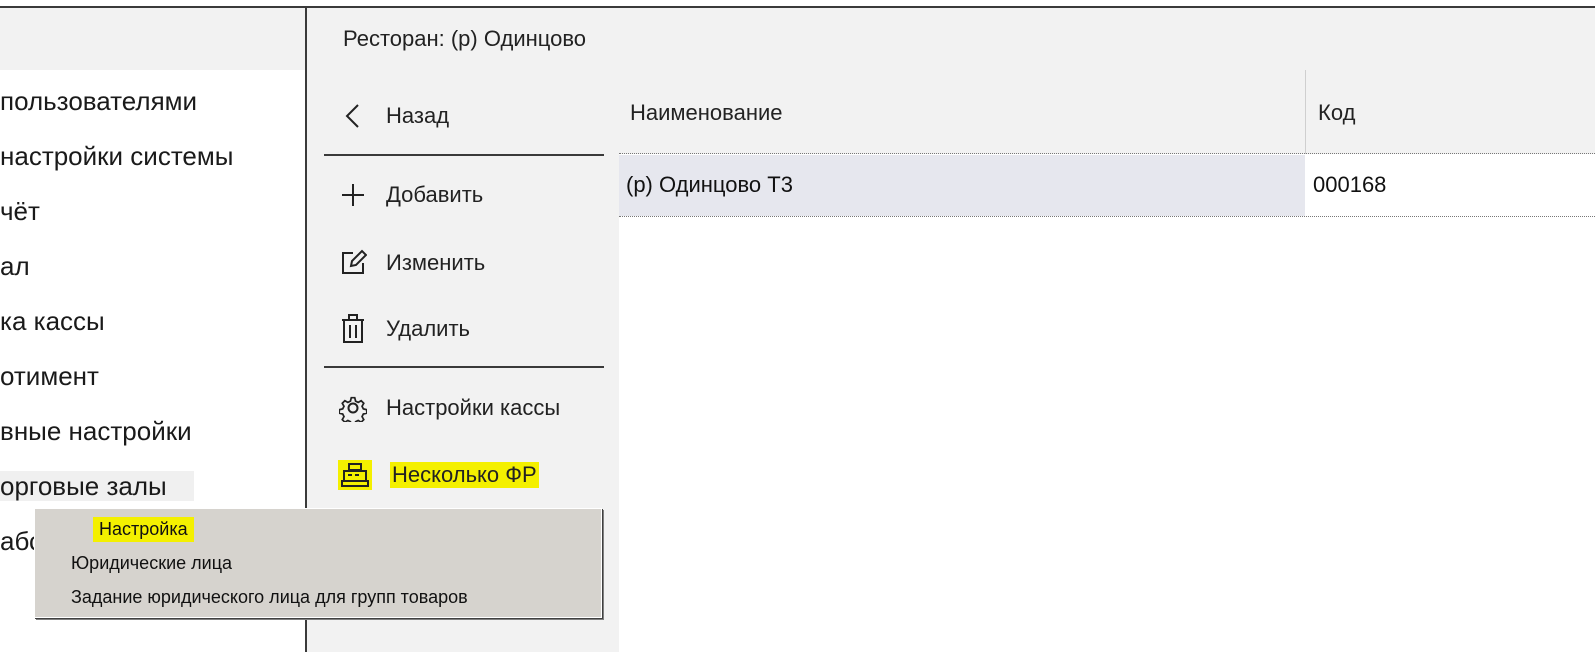 The height and width of the screenshot is (652, 1595). I want to click on edit-button: Изменить, so click(411, 263).